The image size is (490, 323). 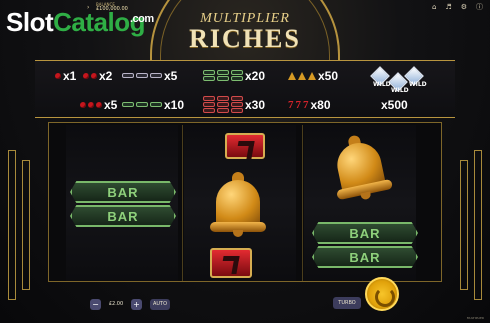 I want to click on paytable-bell: x50, so click(x=313, y=75).